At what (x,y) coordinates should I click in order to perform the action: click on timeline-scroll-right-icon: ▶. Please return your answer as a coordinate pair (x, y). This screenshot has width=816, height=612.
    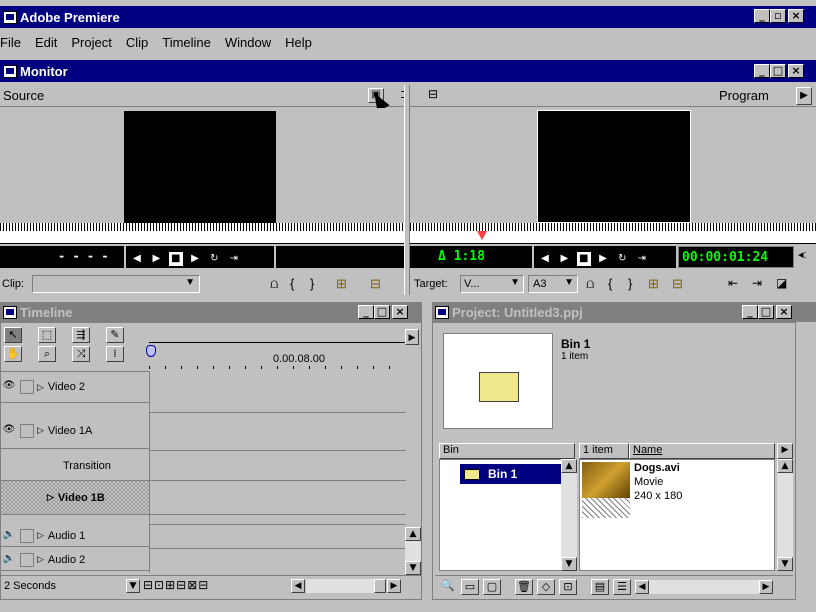
    Looking at the image, I should click on (394, 586).